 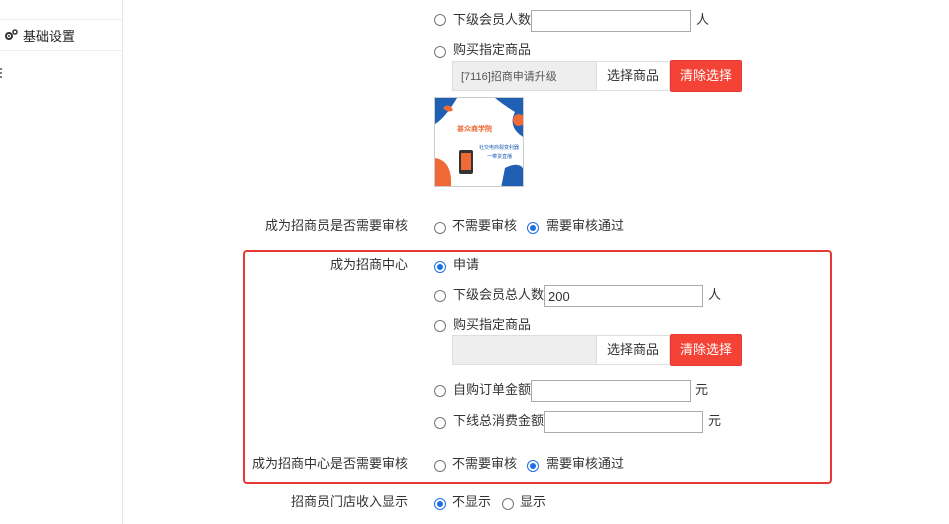 I want to click on center-audit-no-label: 不需要审核, so click(x=485, y=463).